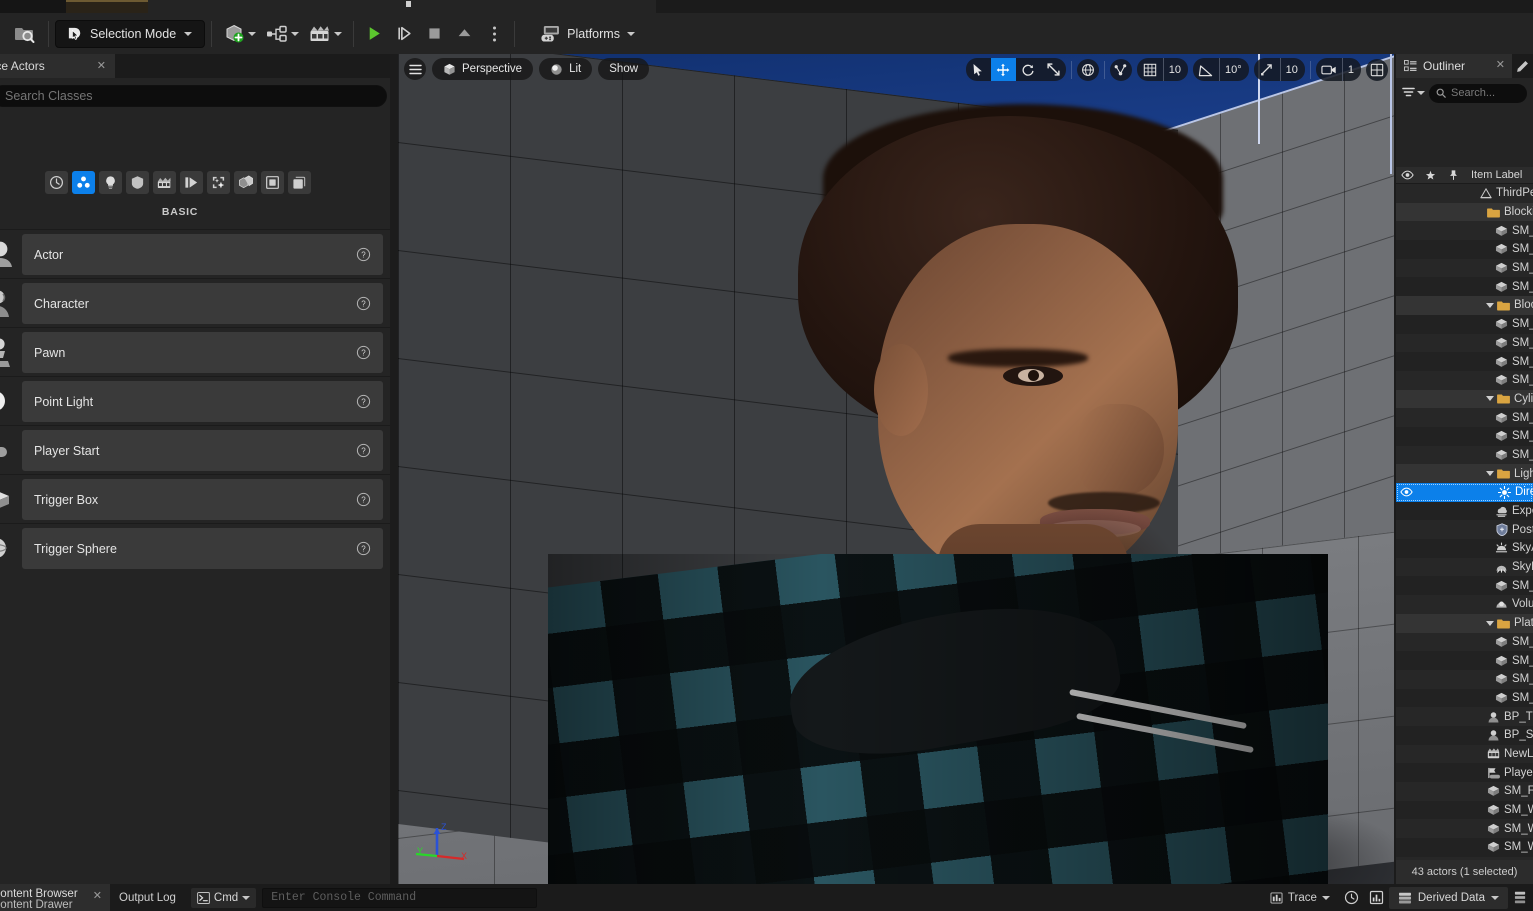  Describe the element at coordinates (218, 182) in the screenshot. I see `category-geometry` at that location.